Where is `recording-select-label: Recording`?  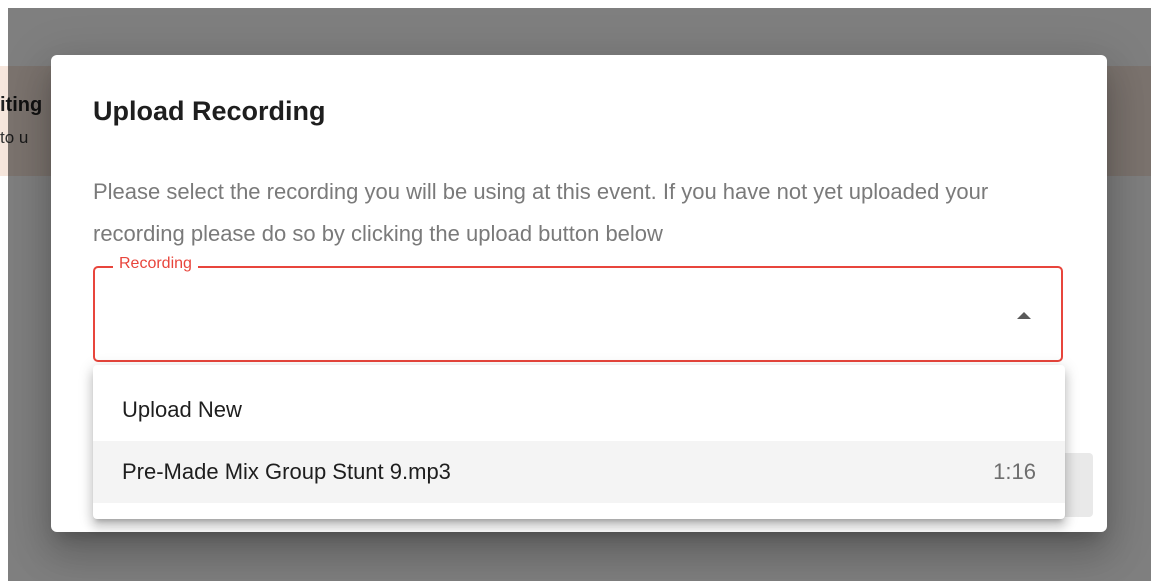
recording-select-label: Recording is located at coordinates (155, 264).